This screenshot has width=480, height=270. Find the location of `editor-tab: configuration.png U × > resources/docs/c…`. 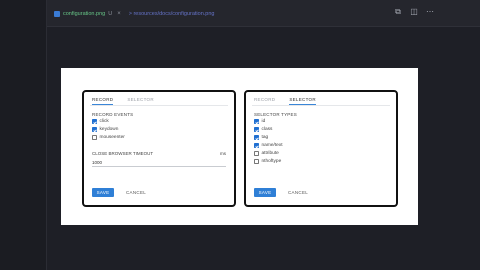

editor-tab: configuration.png U × > resources/docs/c… is located at coordinates (134, 14).